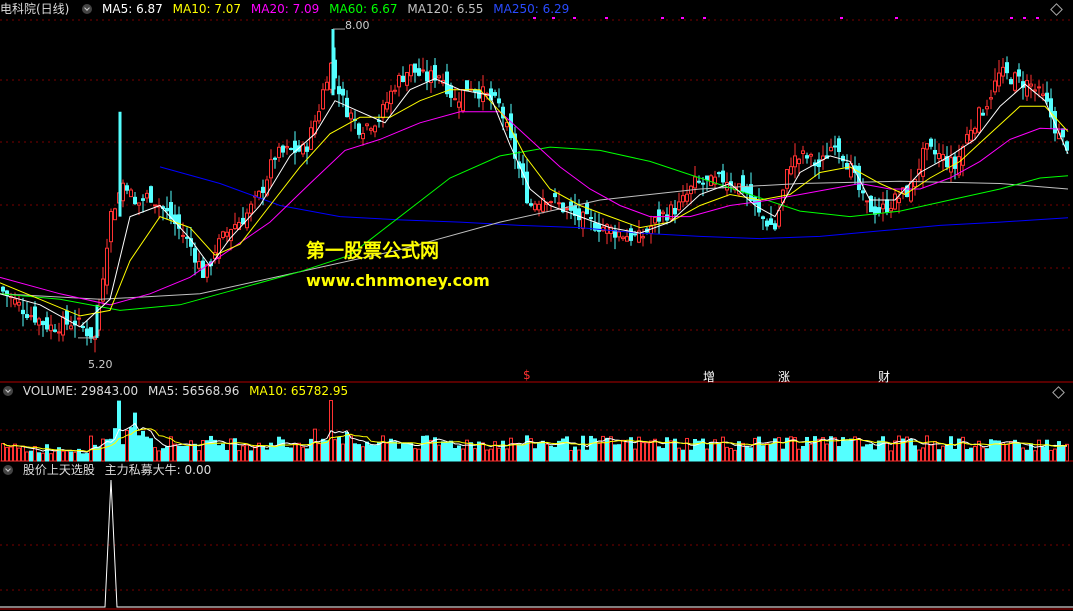  Describe the element at coordinates (194, 391) in the screenshot. I see `volume-ma5-label: MA5: 56568.96` at that location.